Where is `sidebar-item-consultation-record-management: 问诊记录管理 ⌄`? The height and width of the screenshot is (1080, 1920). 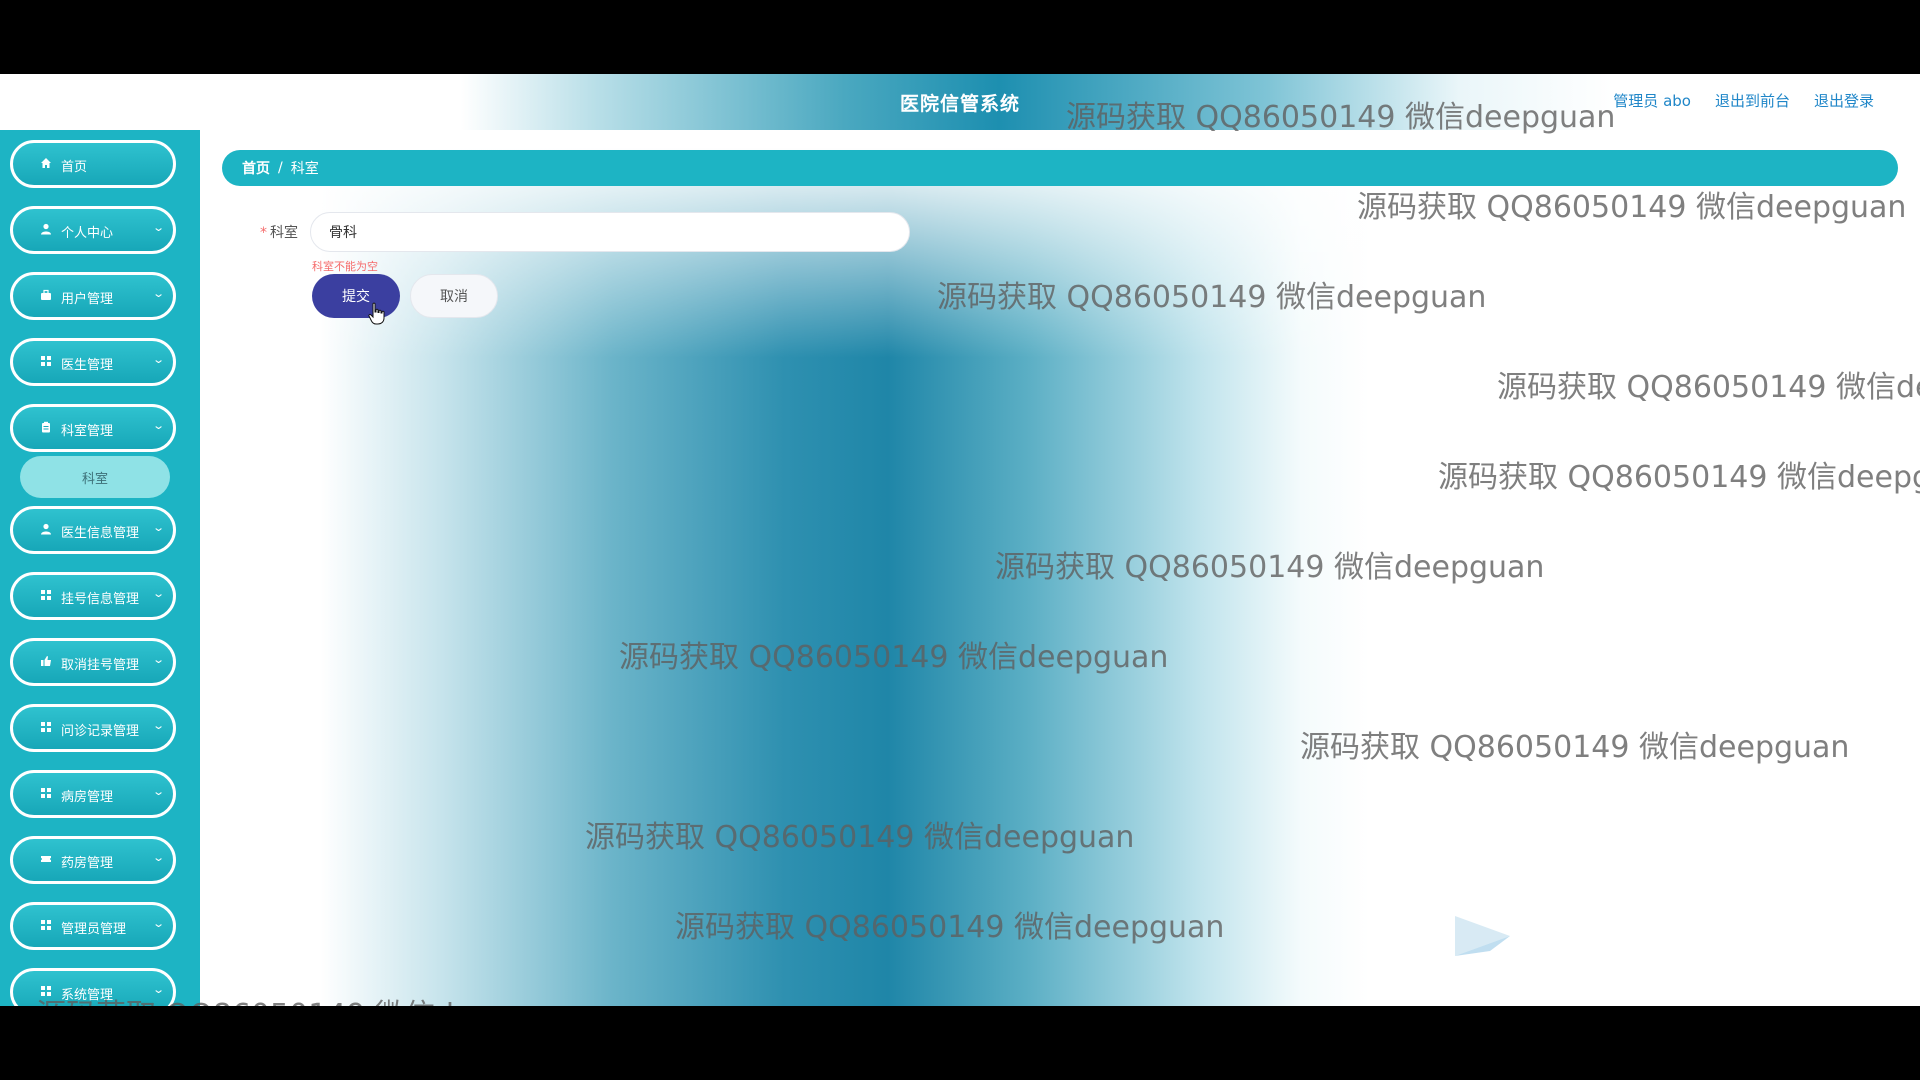
sidebar-item-consultation-record-management: 问诊记录管理 ⌄ is located at coordinates (93, 728).